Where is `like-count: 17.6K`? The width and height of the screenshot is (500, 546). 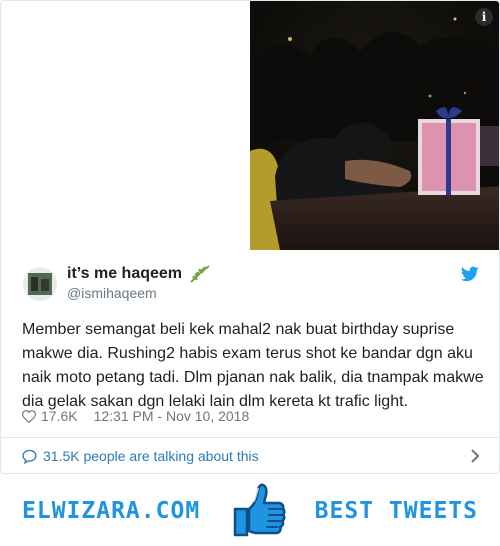
like-count: 17.6K is located at coordinates (59, 416).